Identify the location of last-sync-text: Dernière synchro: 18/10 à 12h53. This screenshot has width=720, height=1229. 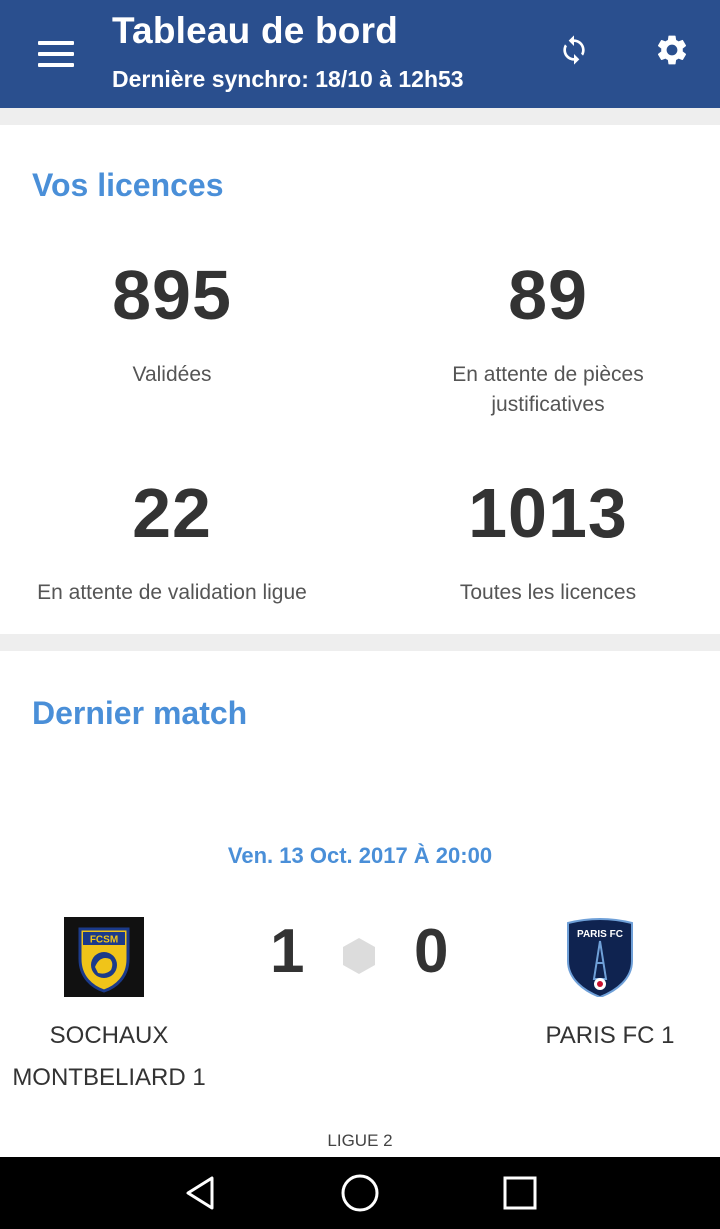
(288, 79).